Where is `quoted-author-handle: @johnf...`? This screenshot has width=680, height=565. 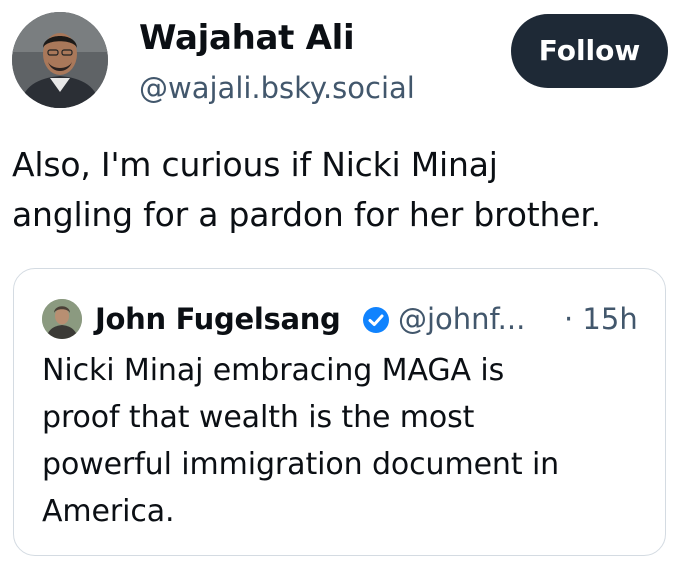 quoted-author-handle: @johnf... is located at coordinates (461, 319).